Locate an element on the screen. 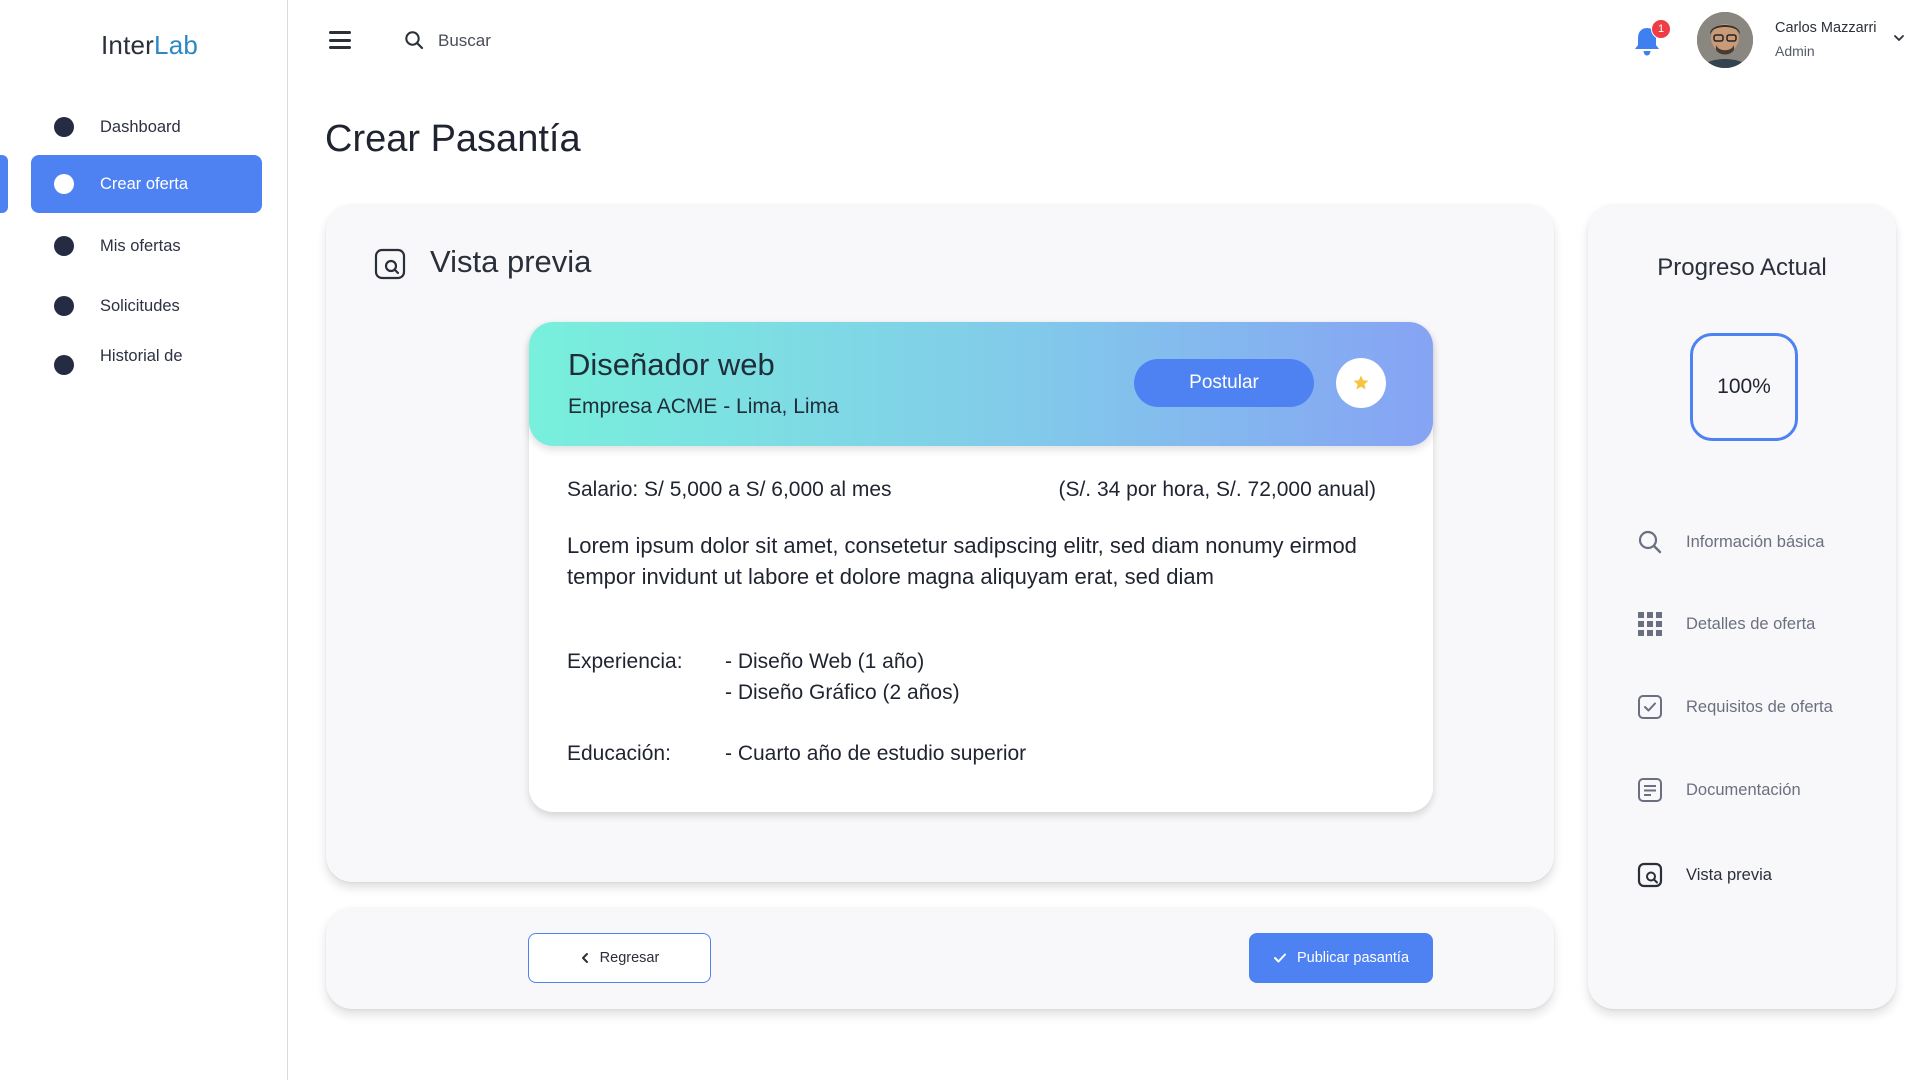 Image resolution: width=1920 pixels, height=1080 pixels. star-icon is located at coordinates (1361, 382).